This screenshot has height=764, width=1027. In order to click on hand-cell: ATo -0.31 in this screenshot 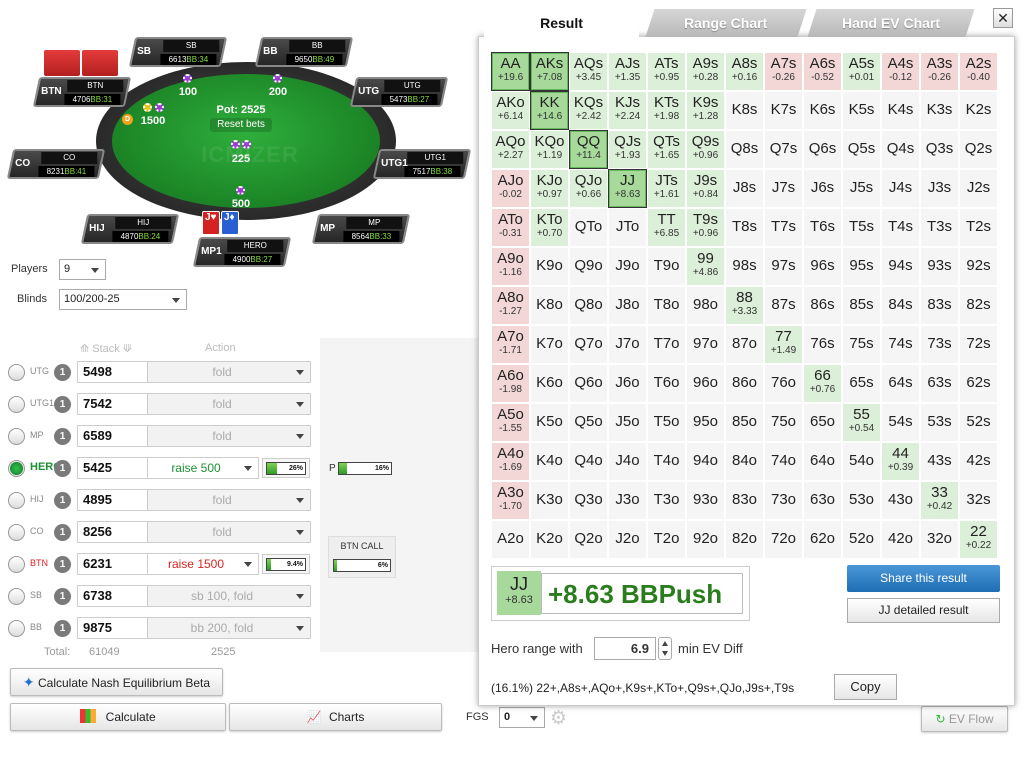, I will do `click(510, 227)`.